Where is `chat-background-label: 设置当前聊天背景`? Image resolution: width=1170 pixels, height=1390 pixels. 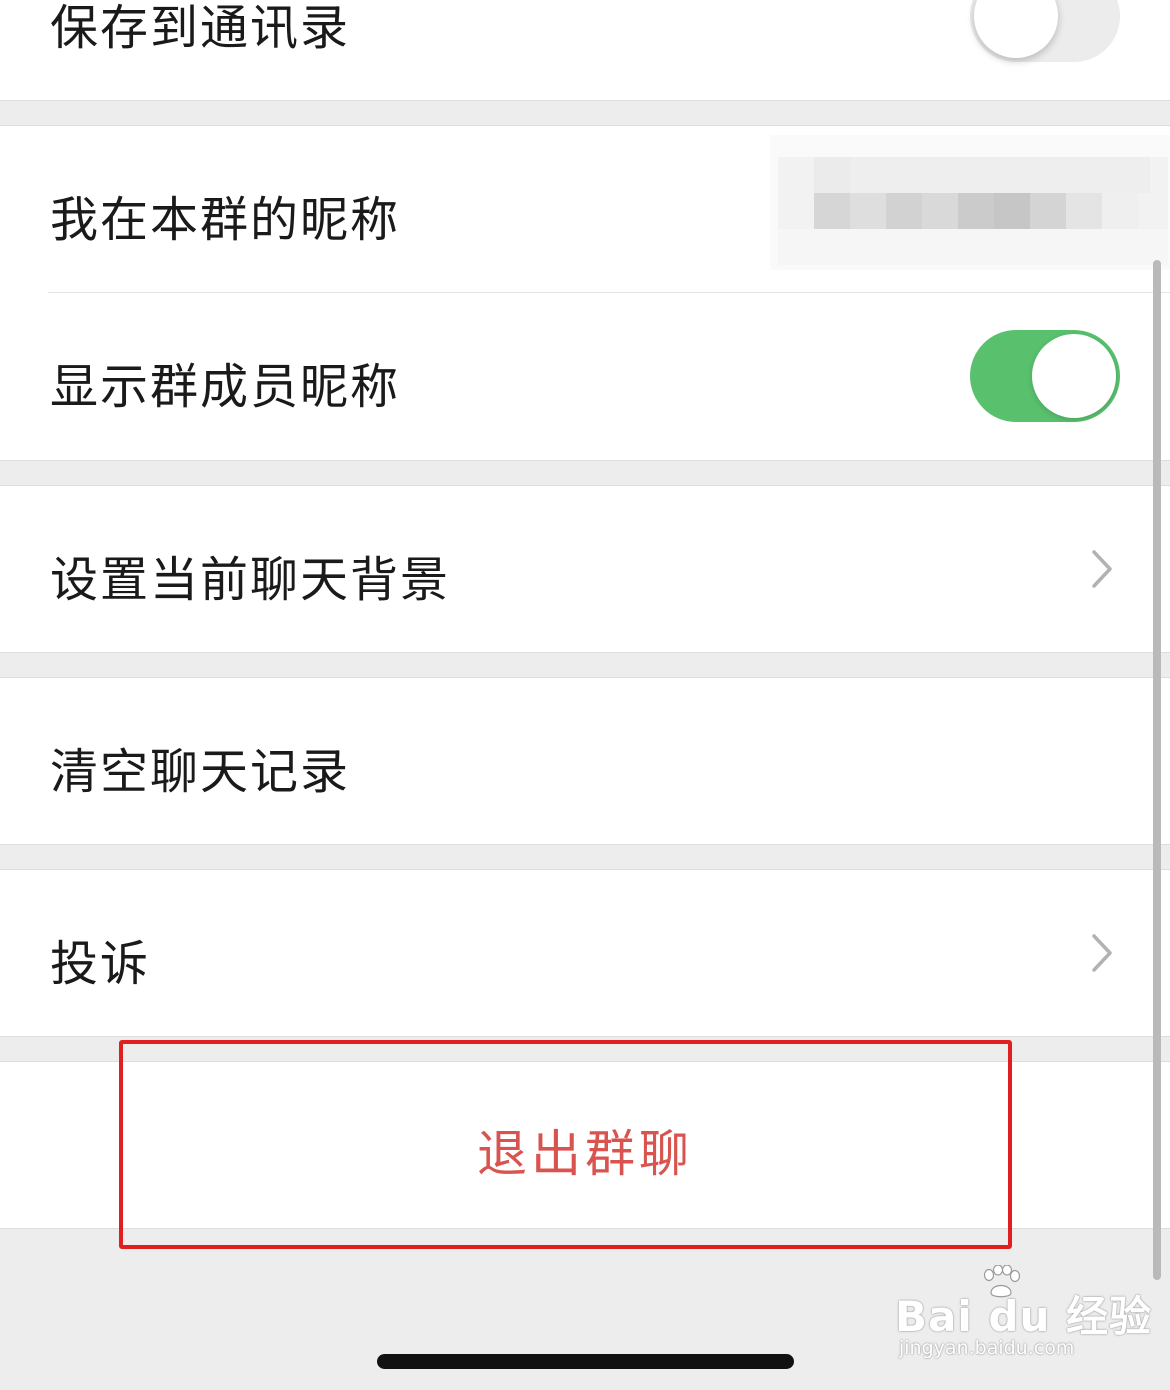 chat-background-label: 设置当前聊天背景 is located at coordinates (250, 580).